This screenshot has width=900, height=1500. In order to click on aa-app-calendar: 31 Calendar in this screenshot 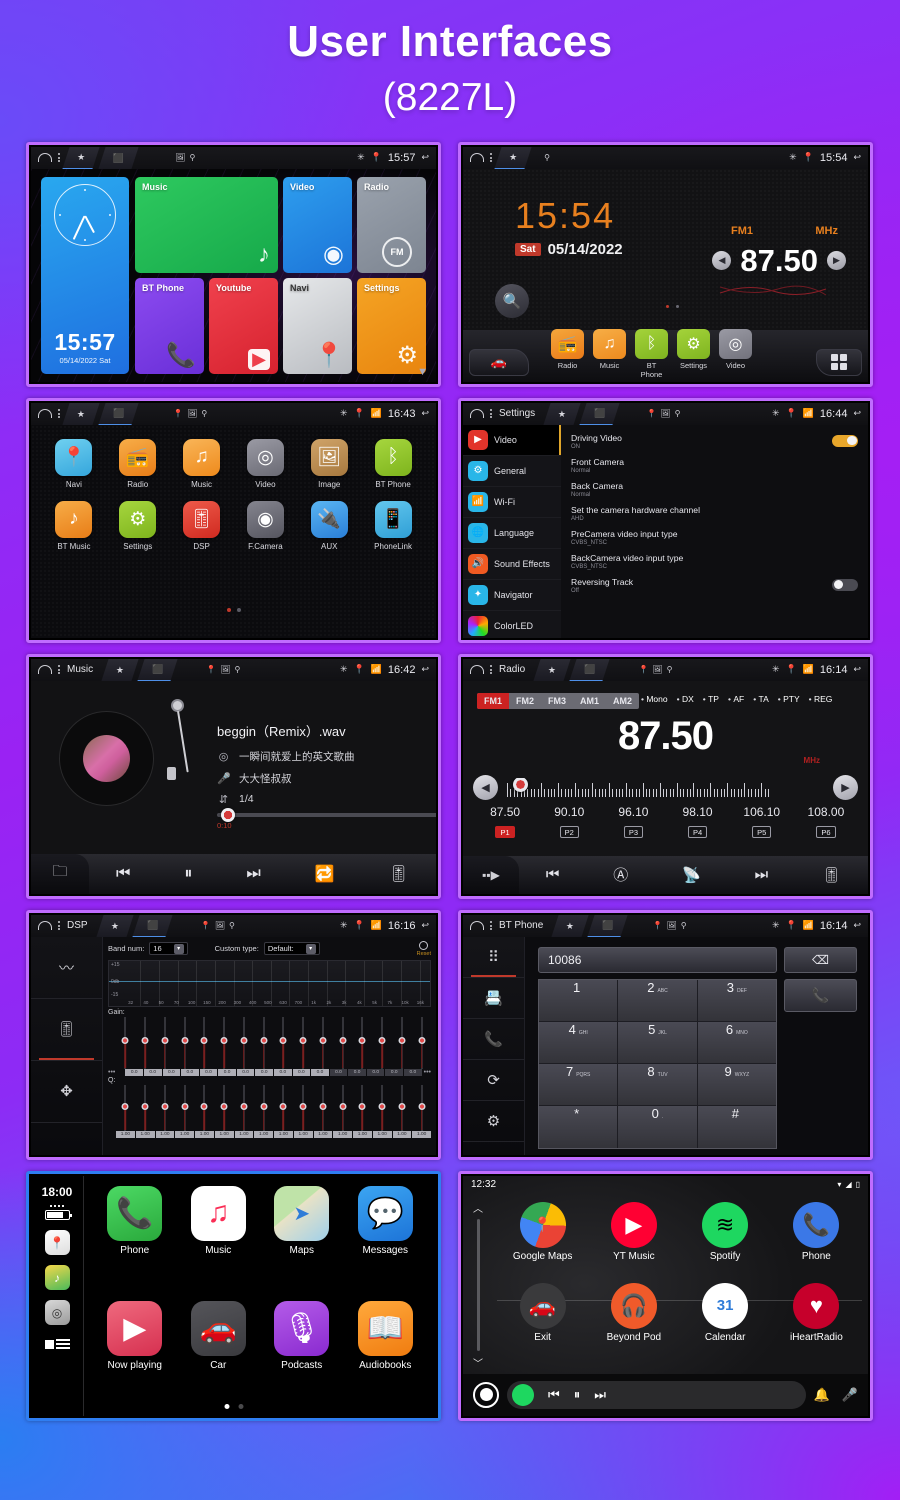, I will do `click(725, 1319)`.